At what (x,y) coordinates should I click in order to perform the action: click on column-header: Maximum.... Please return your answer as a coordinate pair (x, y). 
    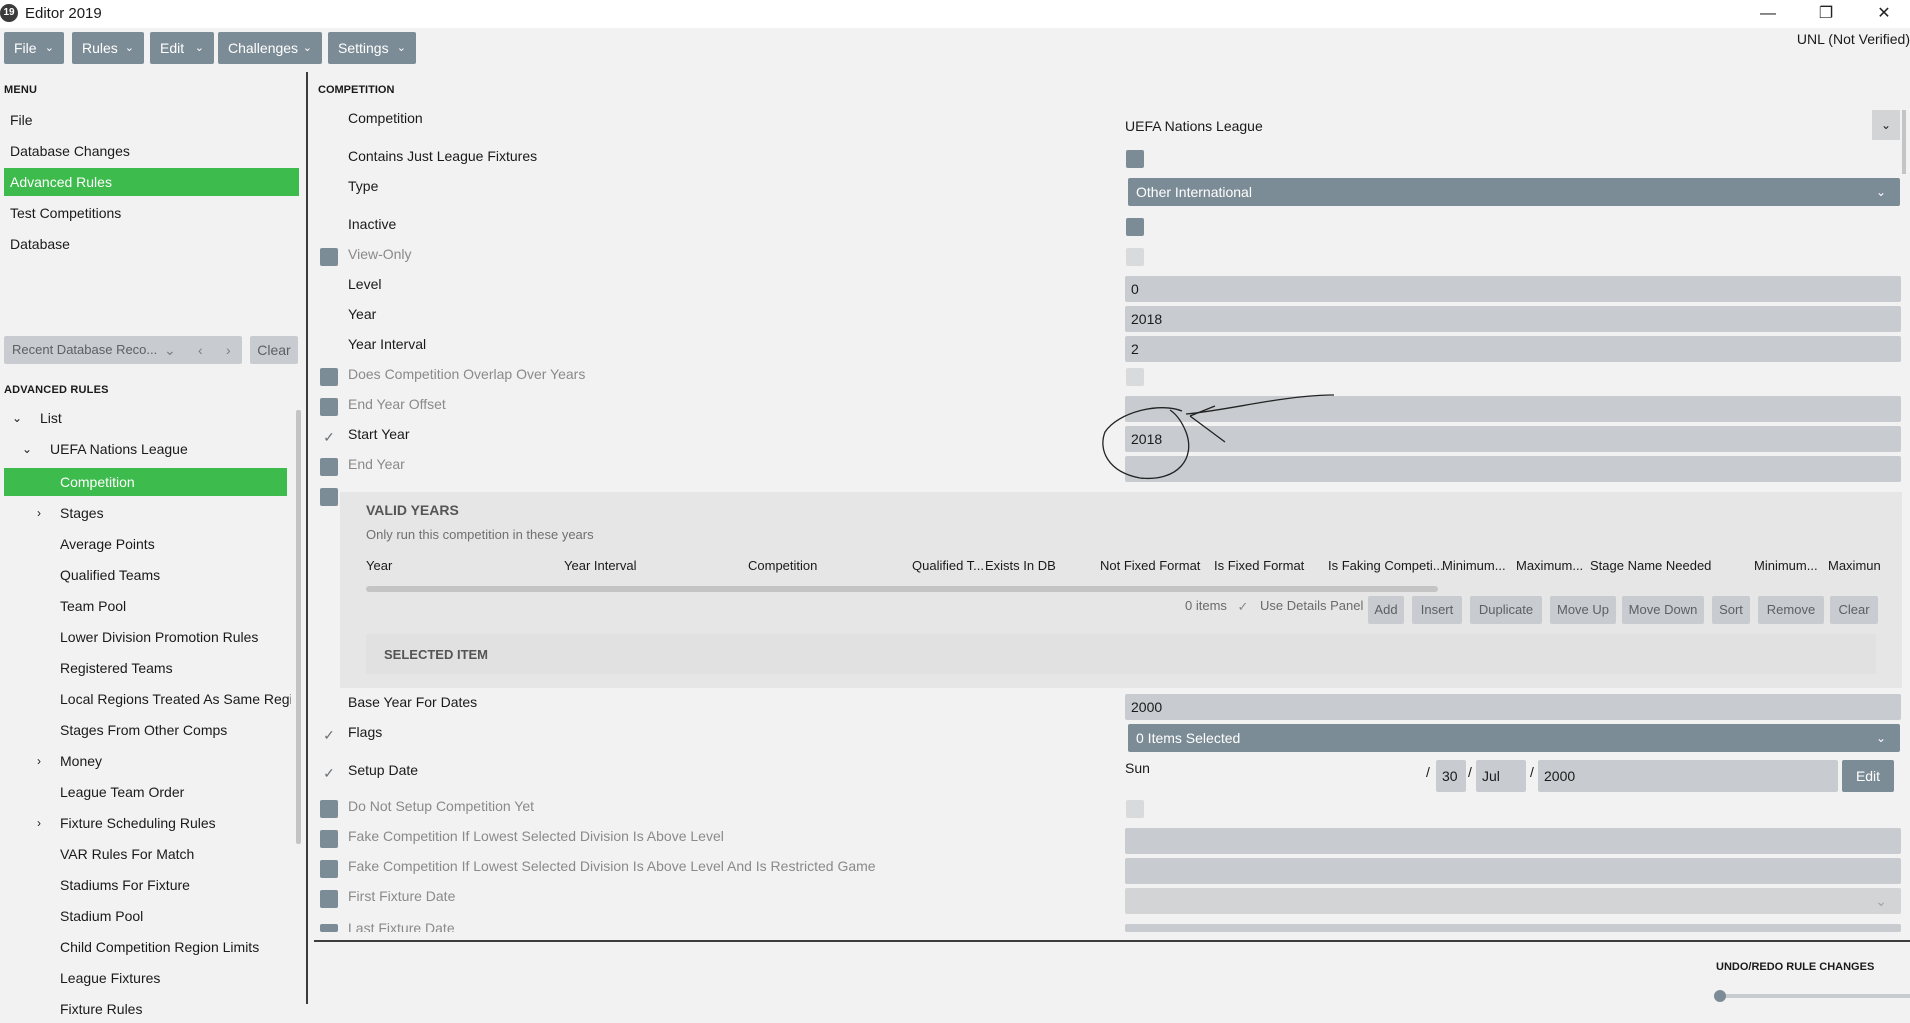
    Looking at the image, I should click on (1549, 565).